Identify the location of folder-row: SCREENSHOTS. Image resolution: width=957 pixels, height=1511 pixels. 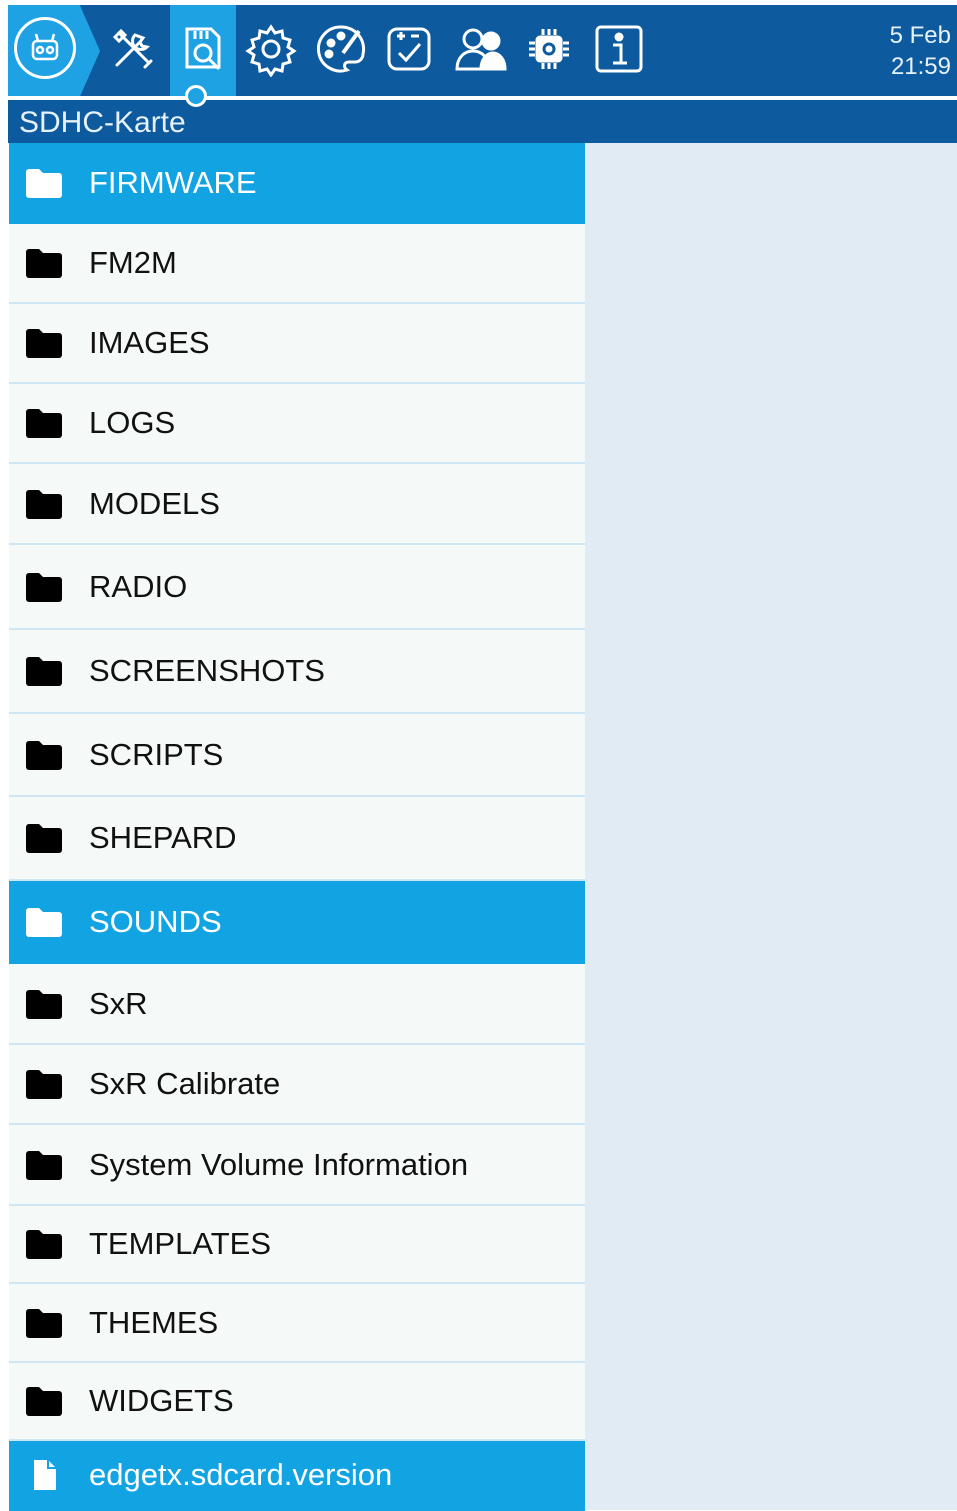
(297, 672).